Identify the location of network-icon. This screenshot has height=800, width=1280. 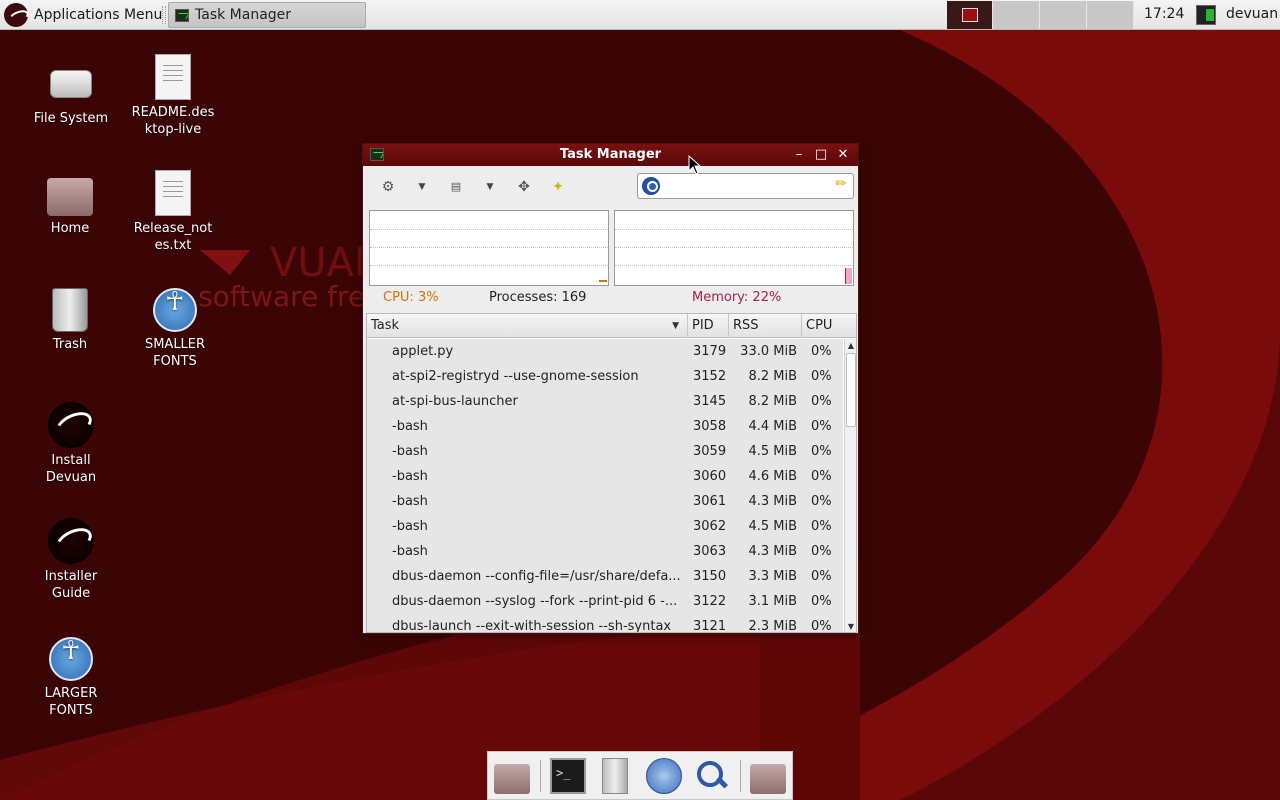
(1206, 15).